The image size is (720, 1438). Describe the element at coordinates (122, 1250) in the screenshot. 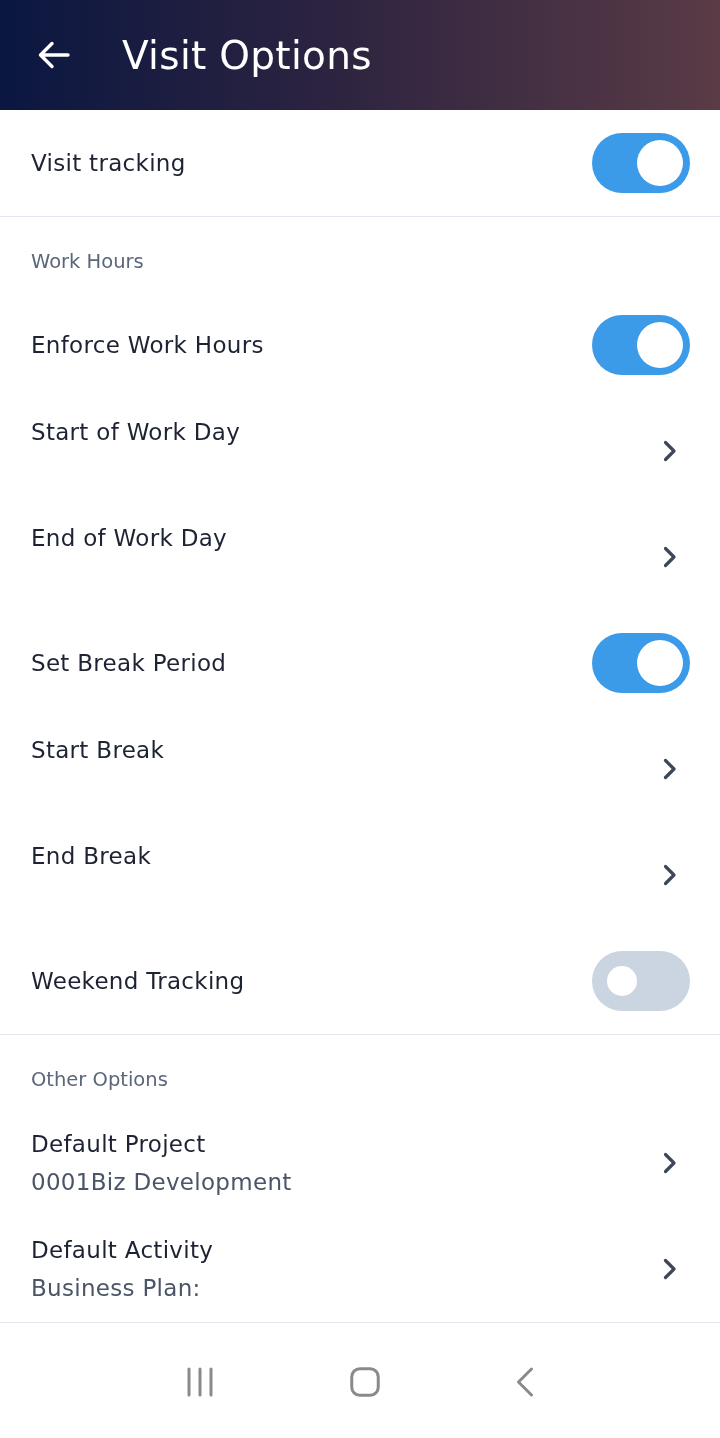

I see `setting-label: Default Activity` at that location.